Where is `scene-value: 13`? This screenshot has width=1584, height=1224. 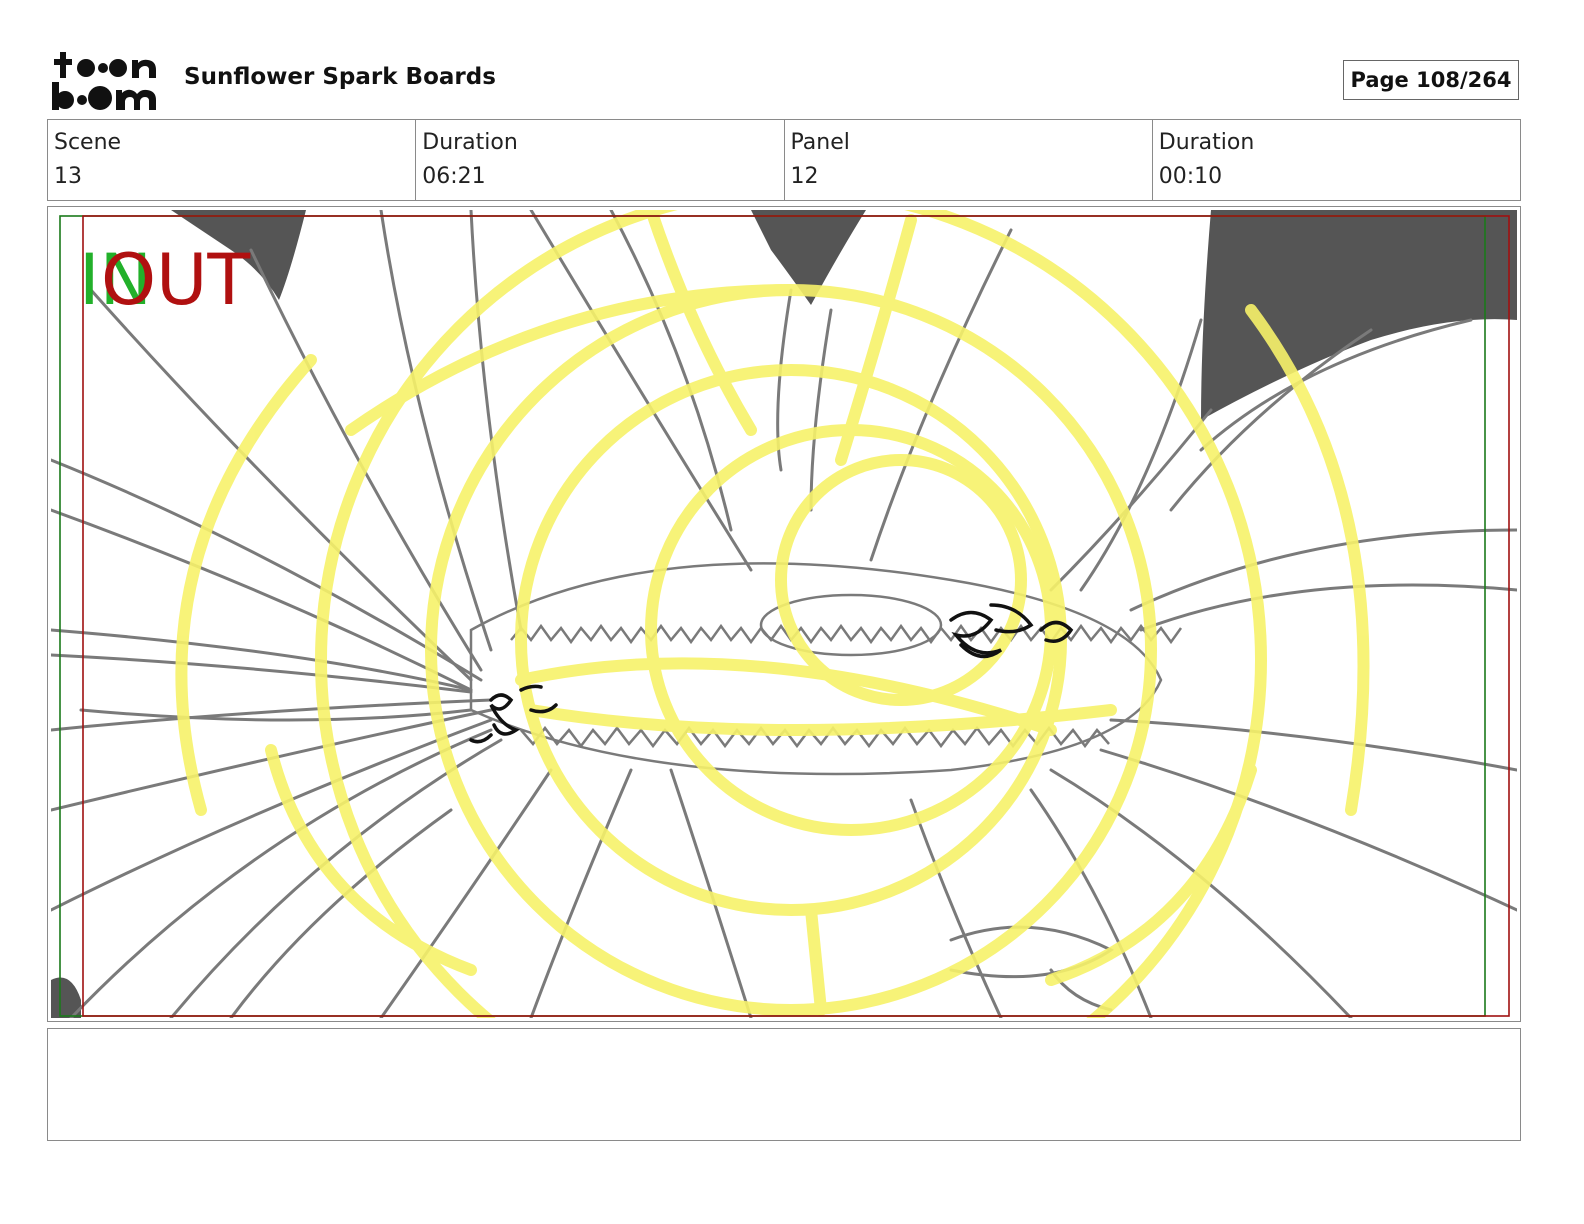 scene-value: 13 is located at coordinates (68, 176).